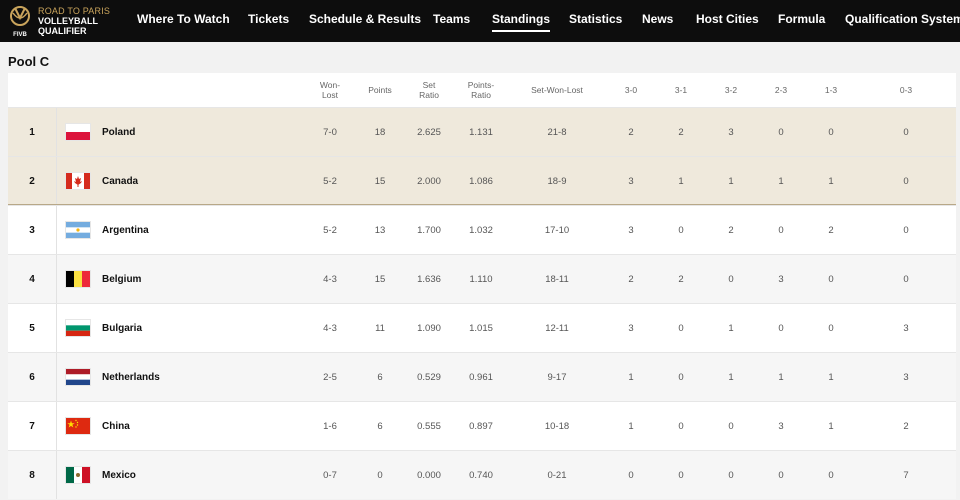 This screenshot has height=500, width=960. Describe the element at coordinates (330, 230) in the screenshot. I see `cell-won-lost: 5-2` at that location.